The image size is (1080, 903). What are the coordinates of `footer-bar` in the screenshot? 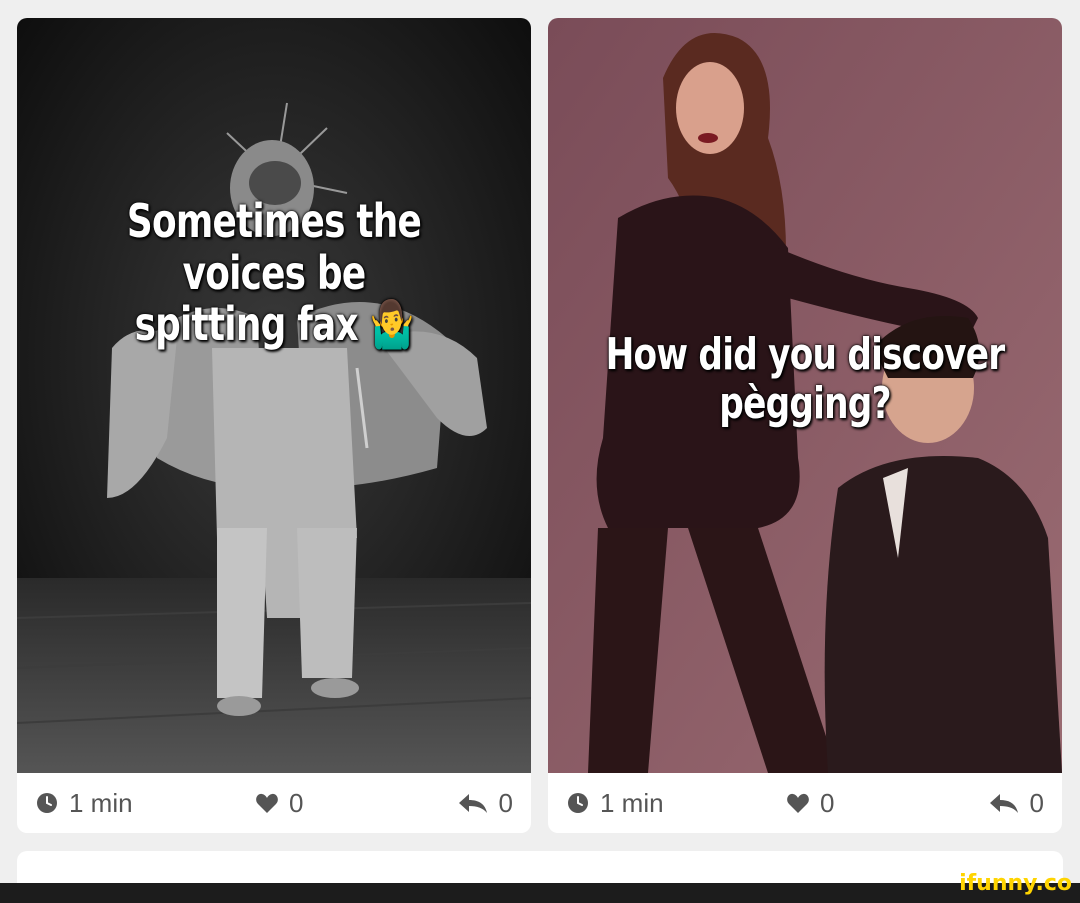 It's located at (540, 893).